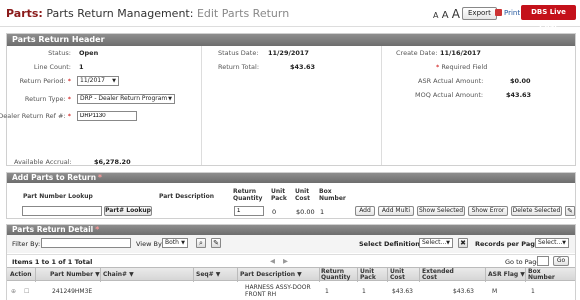 This screenshot has width=580, height=300. I want to click on return-total-value: $43.63, so click(303, 67).